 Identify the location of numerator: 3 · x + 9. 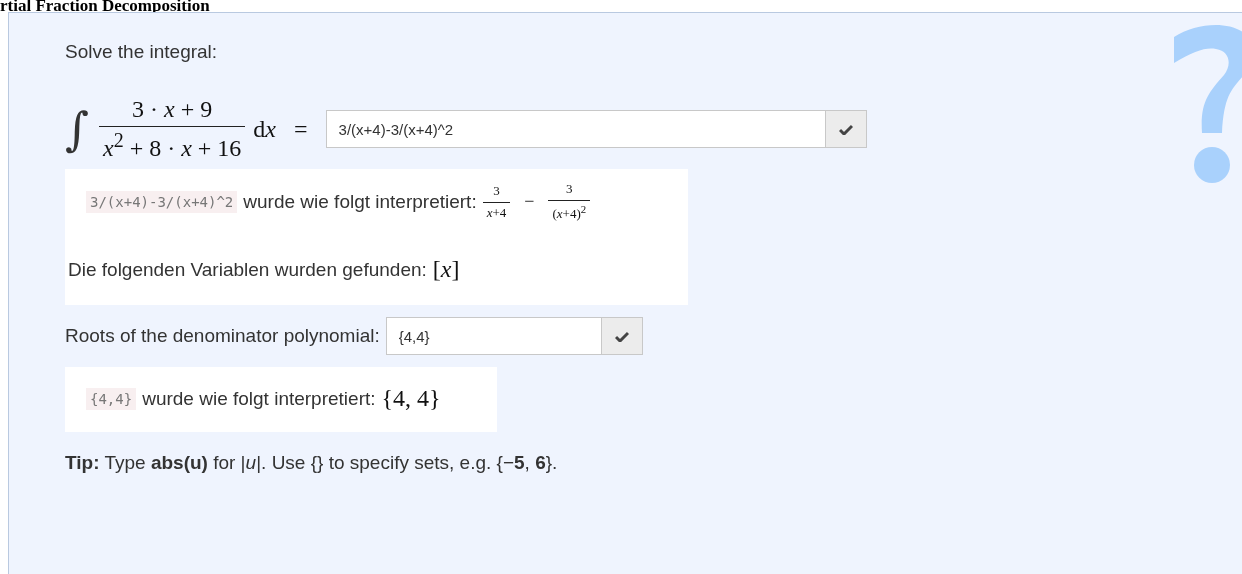
(172, 110).